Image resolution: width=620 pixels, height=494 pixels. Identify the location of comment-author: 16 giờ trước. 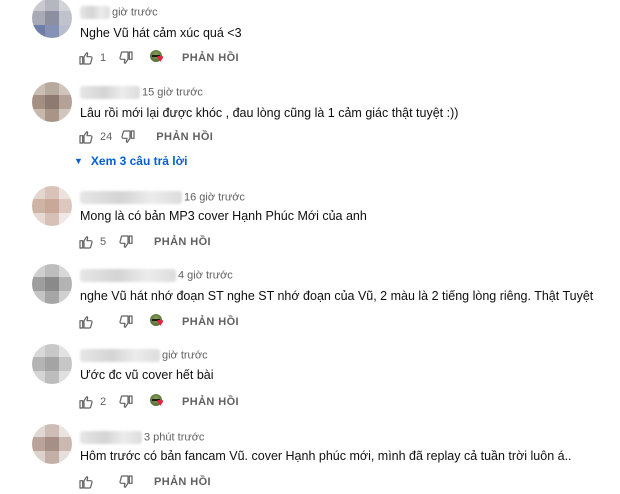
(162, 198).